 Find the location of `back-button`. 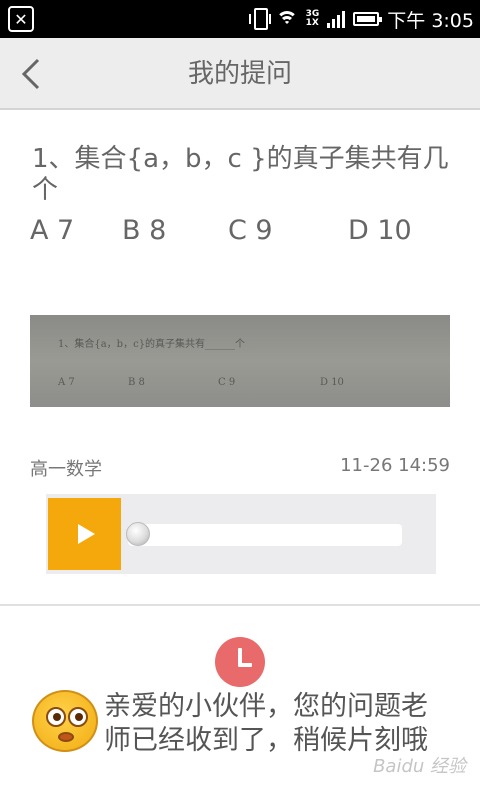

back-button is located at coordinates (31, 74).